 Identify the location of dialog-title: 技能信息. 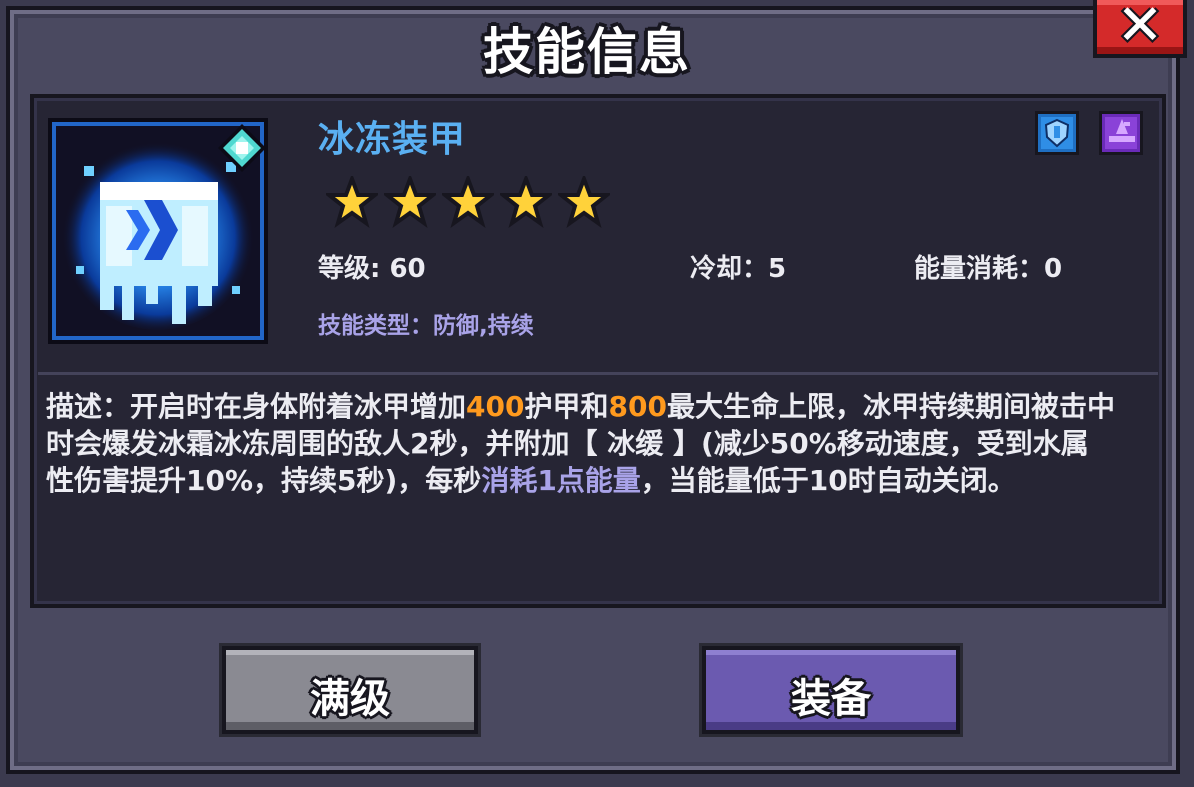
(587, 52).